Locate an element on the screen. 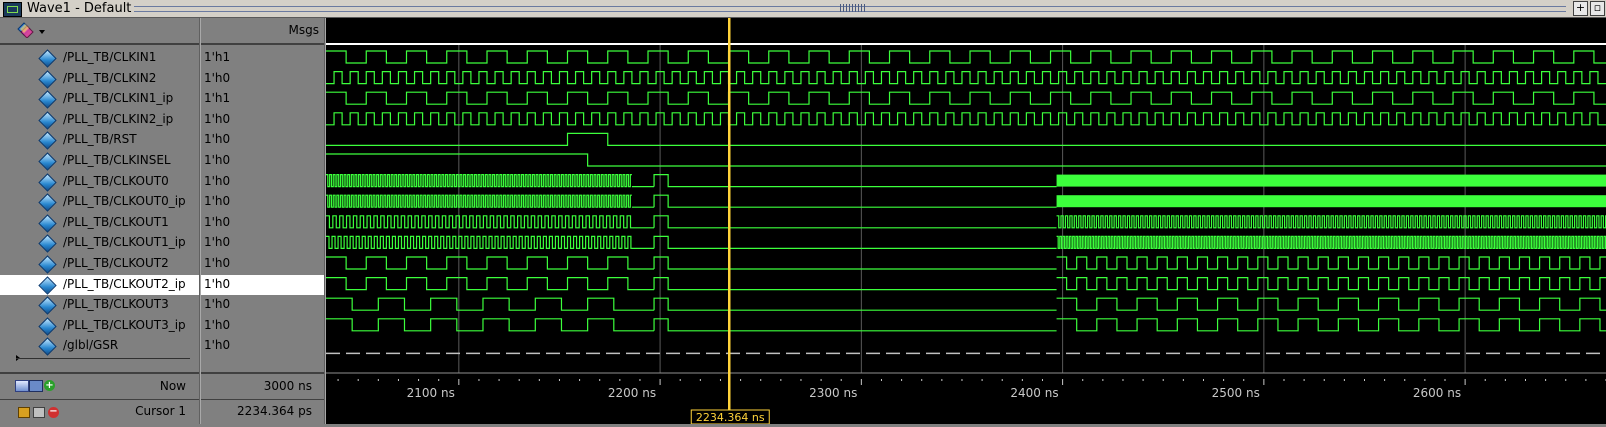 The width and height of the screenshot is (1606, 427). signal-row: /PLL_TB/CLKOUT1 is located at coordinates (100, 223).